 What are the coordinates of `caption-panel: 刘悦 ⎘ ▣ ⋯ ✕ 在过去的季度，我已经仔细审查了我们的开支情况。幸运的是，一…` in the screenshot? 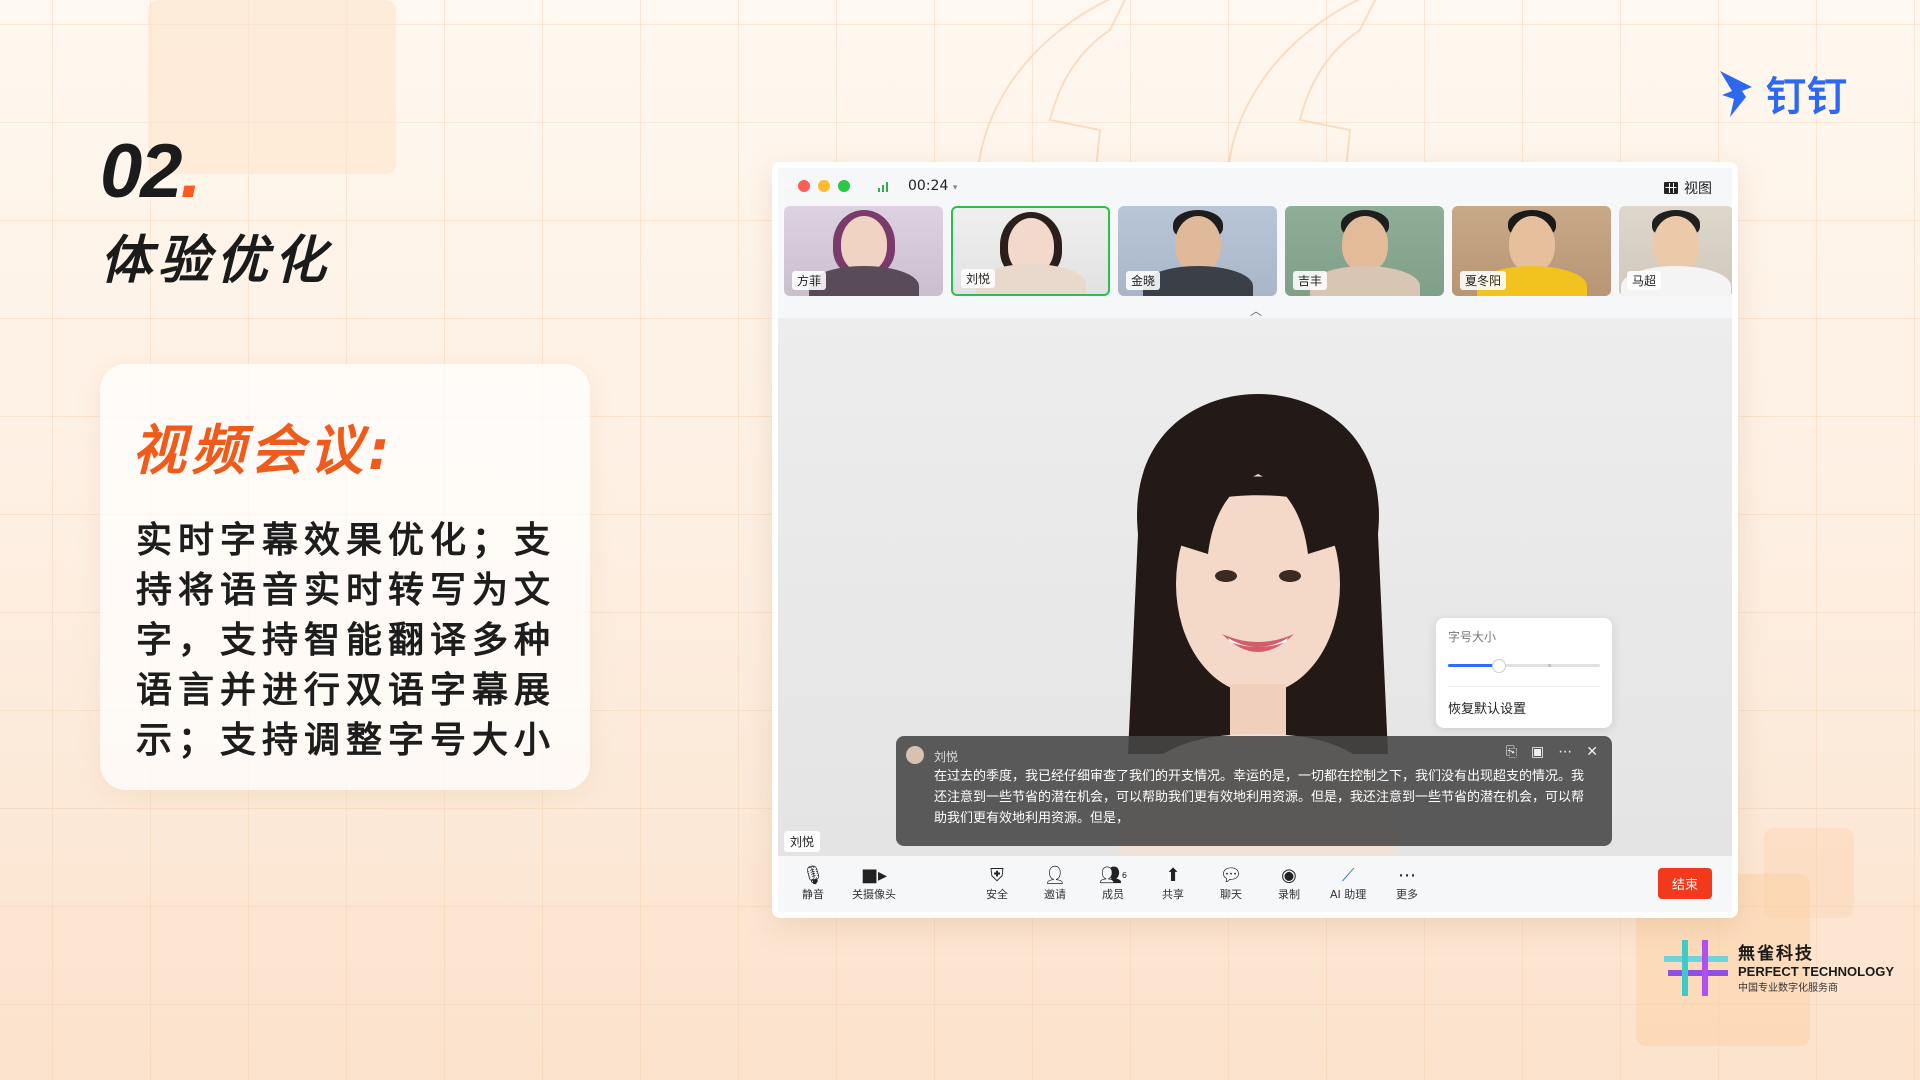 It's located at (1254, 791).